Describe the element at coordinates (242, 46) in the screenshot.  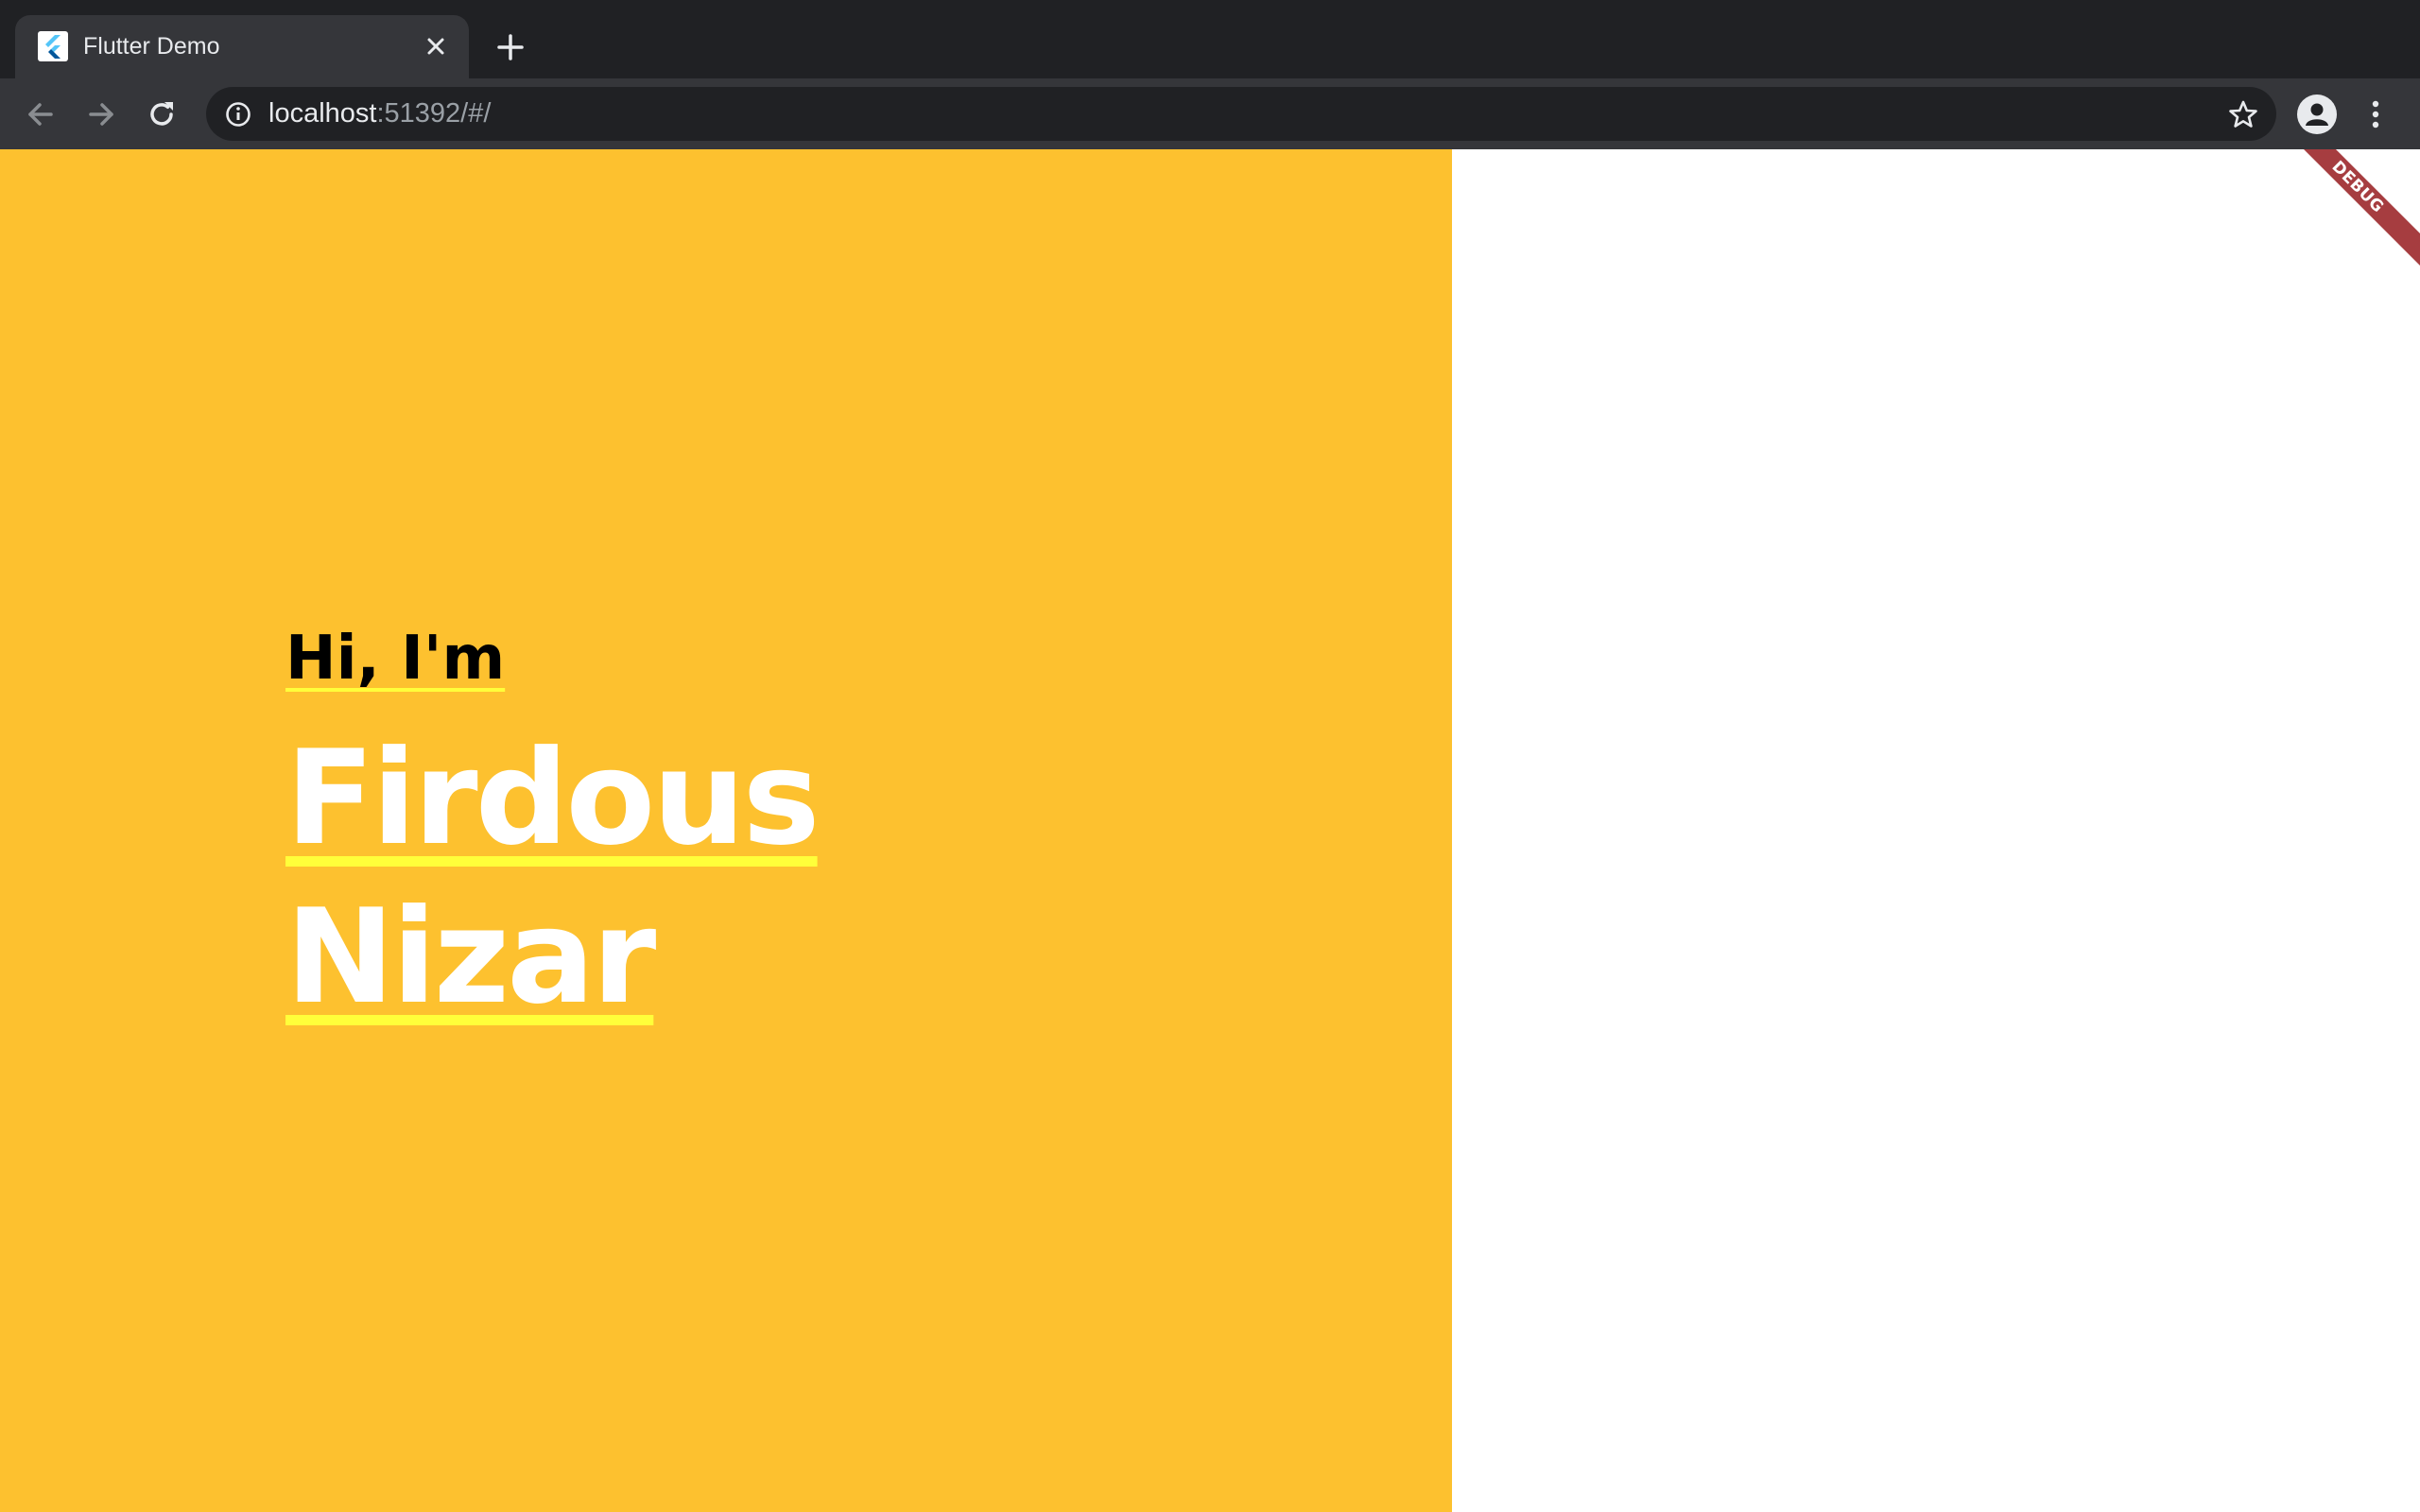
I see `tab-flutter-demo: Flutter Demo` at that location.